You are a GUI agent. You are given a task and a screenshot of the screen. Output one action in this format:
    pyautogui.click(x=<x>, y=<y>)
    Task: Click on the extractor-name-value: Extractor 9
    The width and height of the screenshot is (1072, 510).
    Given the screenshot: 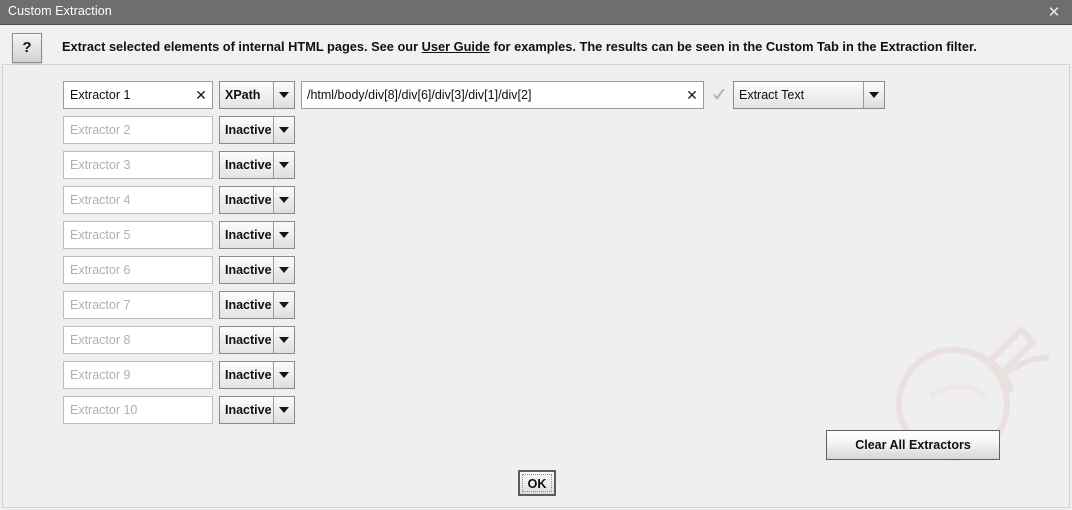 What is the action you would take?
    pyautogui.click(x=100, y=375)
    